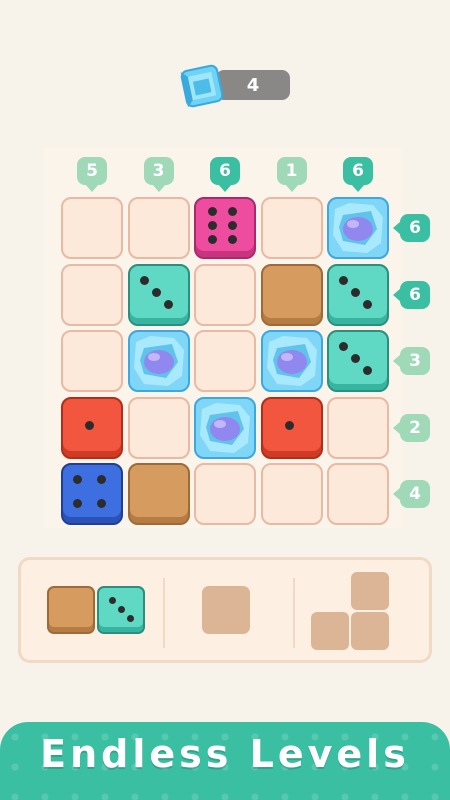  What do you see at coordinates (370, 591) in the screenshot?
I see `l-block-top` at bounding box center [370, 591].